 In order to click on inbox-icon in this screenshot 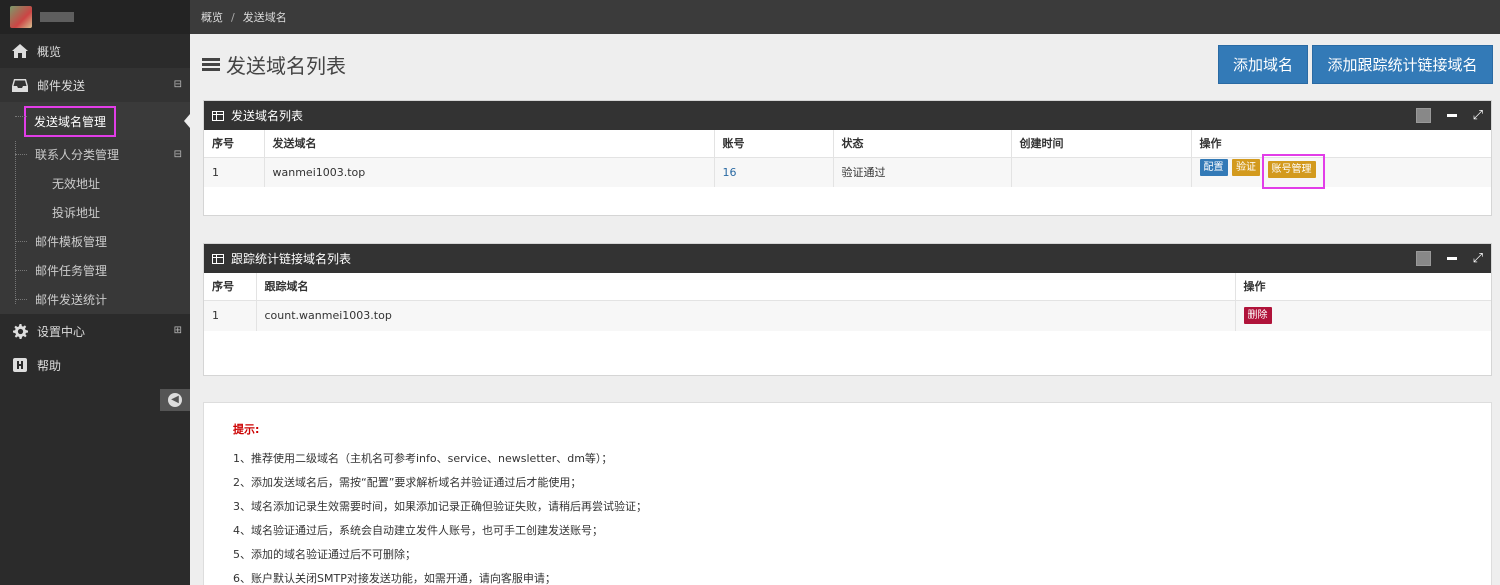, I will do `click(20, 85)`.